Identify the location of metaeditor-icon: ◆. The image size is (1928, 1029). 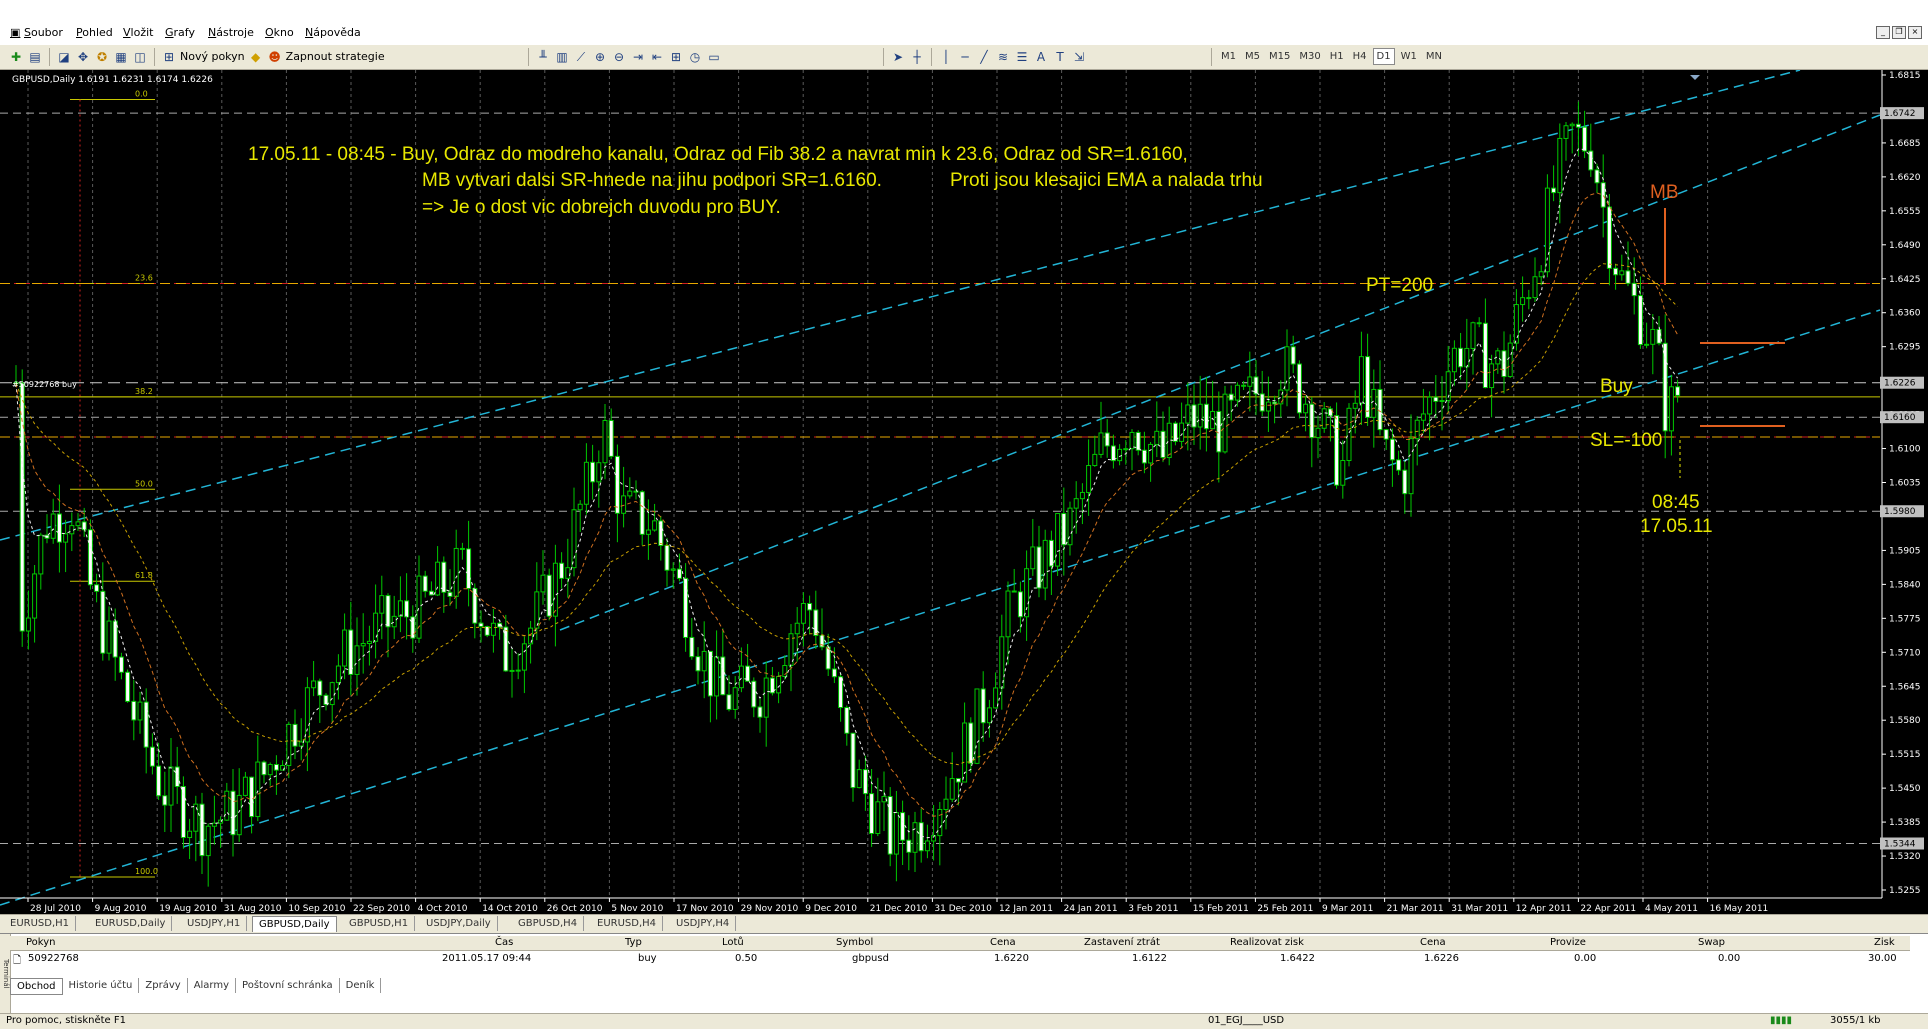
(256, 57).